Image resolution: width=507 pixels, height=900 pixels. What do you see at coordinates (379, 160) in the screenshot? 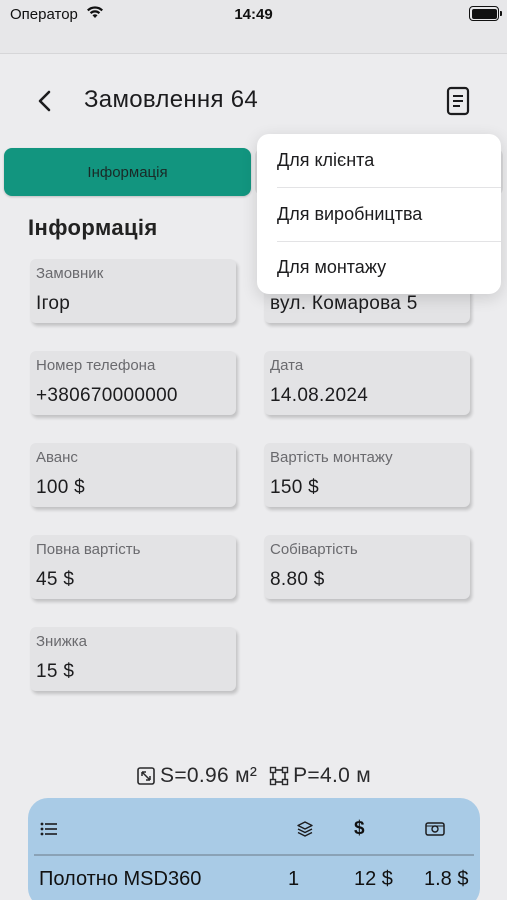
I see `menu-item-client: Для клієнта` at bounding box center [379, 160].